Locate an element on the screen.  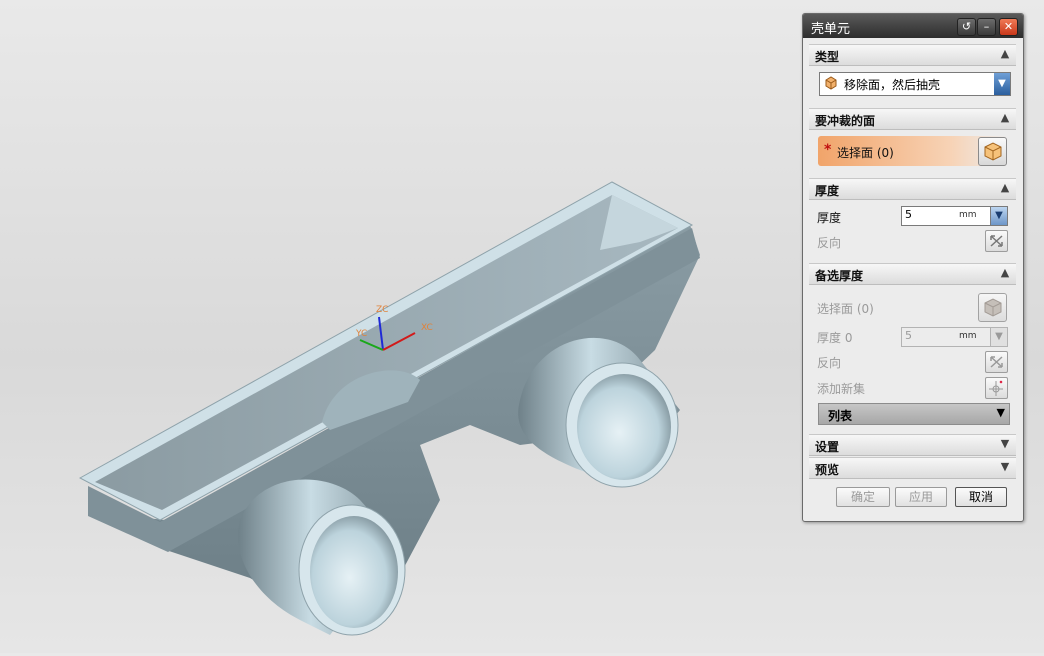
apply-button: 应用 is located at coordinates (921, 497).